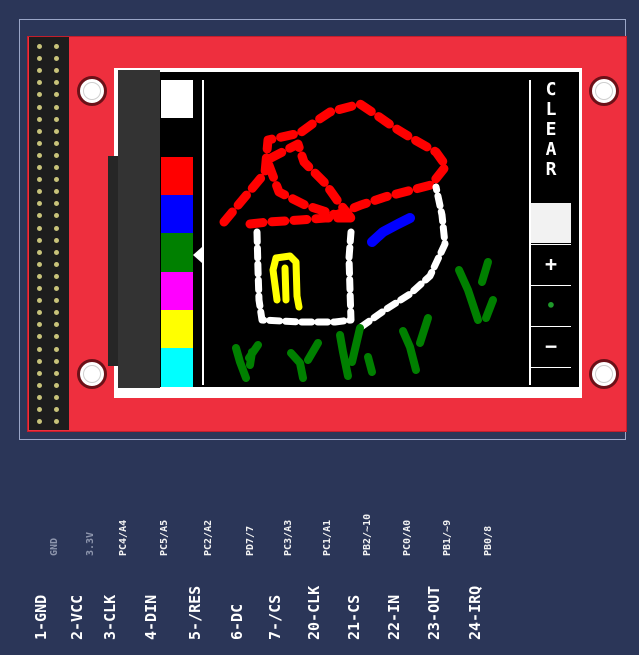 This screenshot has height=655, width=639. I want to click on pin-label-port: PD7/7, so click(250, 540).